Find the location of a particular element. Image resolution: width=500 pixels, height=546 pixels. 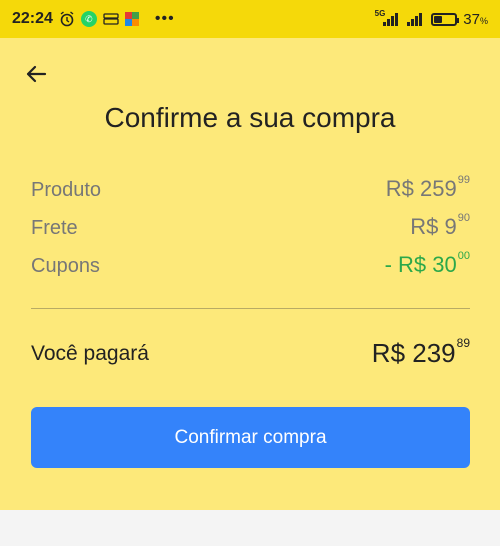

shipping-line: Frete R$ 990 is located at coordinates (250, 226).